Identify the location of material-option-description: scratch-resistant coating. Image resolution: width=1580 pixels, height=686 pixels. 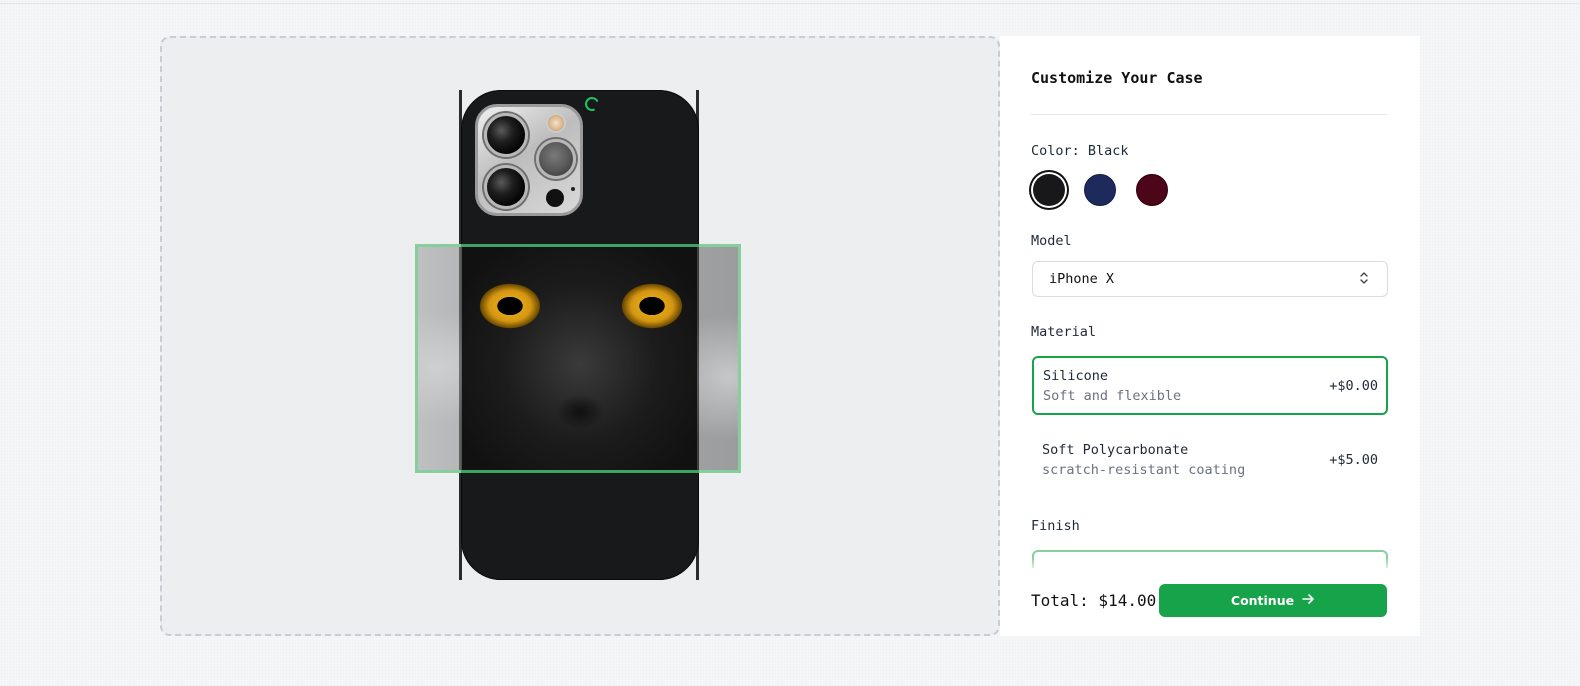
(1144, 470).